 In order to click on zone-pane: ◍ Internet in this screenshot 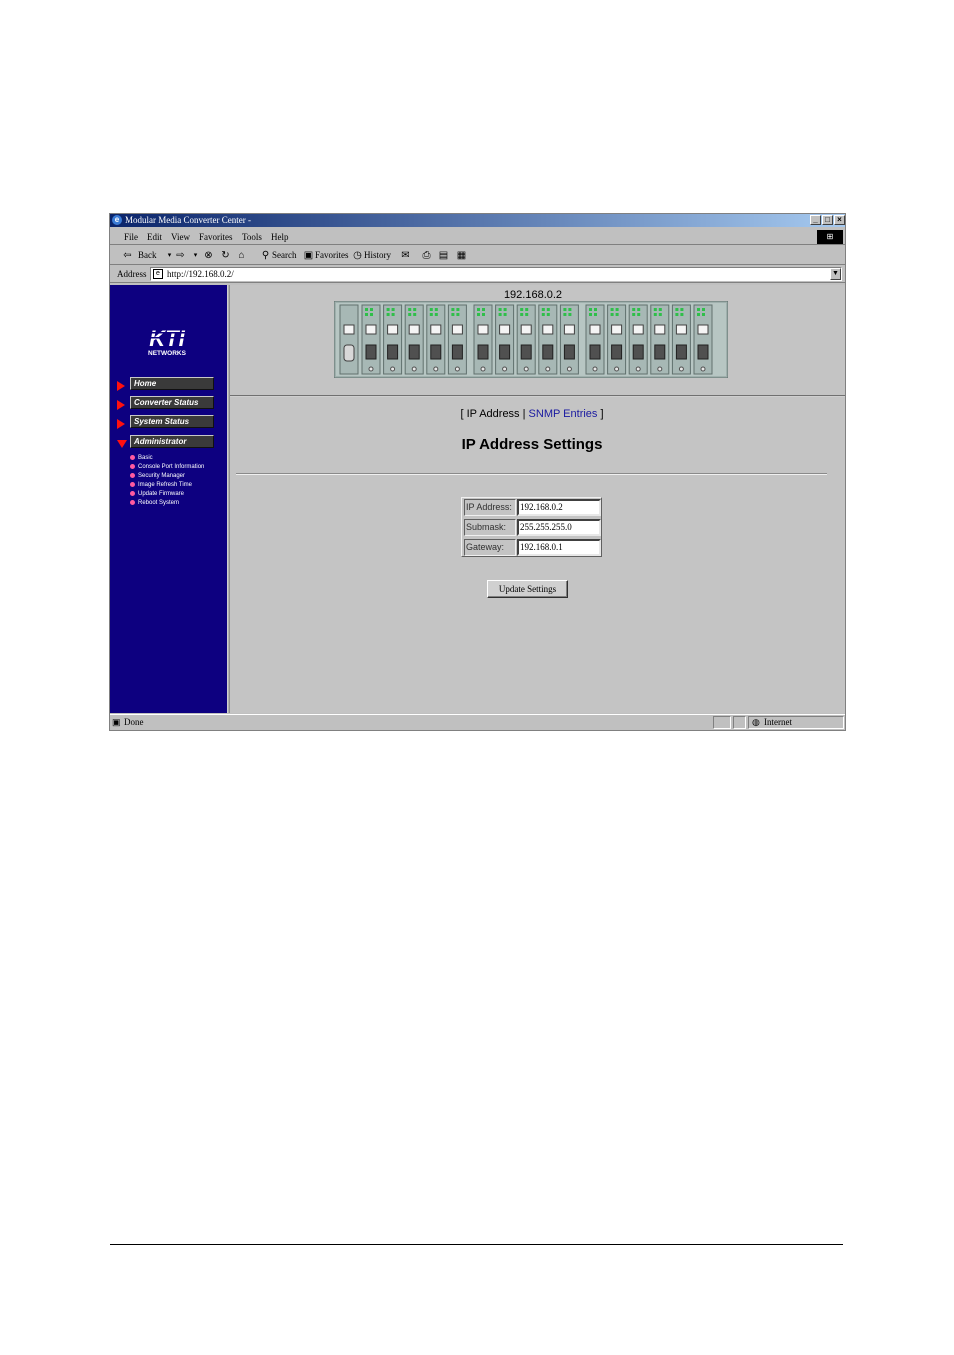, I will do `click(796, 722)`.